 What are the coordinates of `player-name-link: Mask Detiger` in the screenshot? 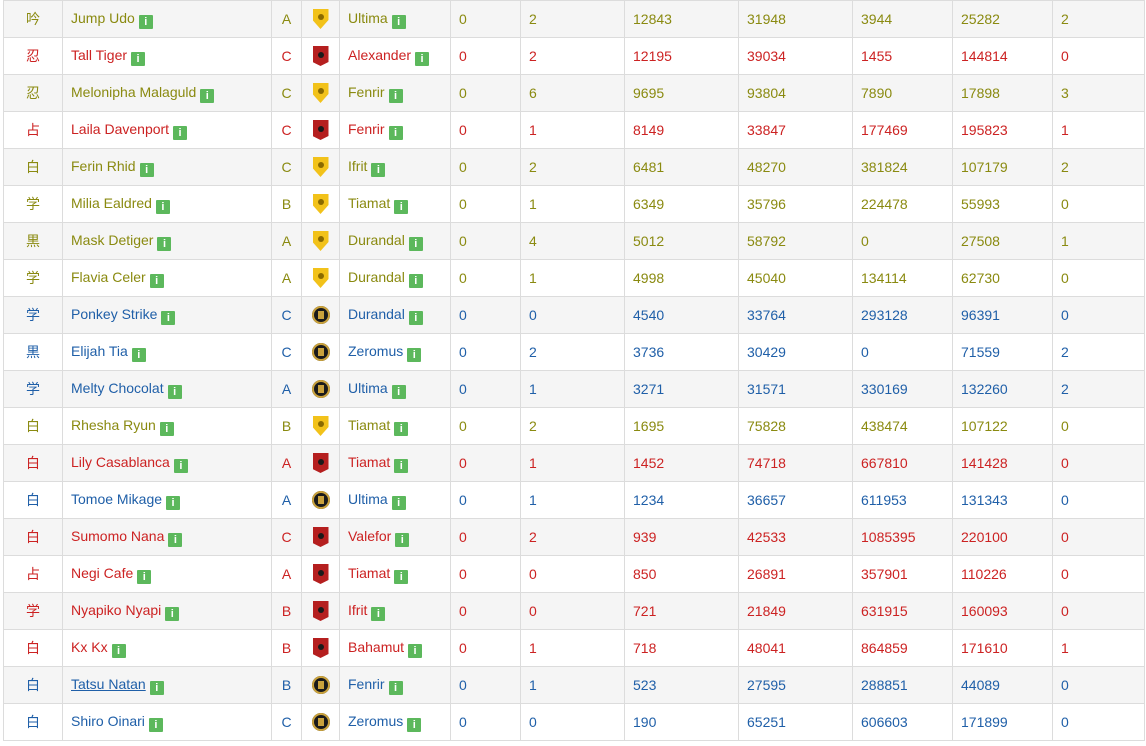 It's located at (112, 240).